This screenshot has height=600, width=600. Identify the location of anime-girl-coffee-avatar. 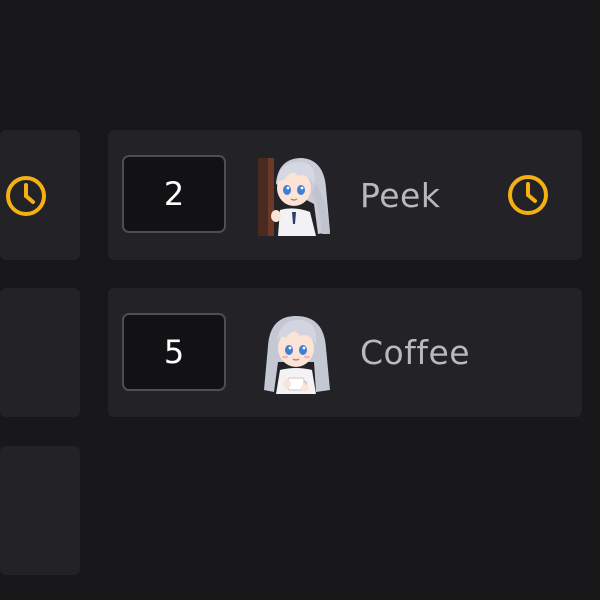
(297, 355).